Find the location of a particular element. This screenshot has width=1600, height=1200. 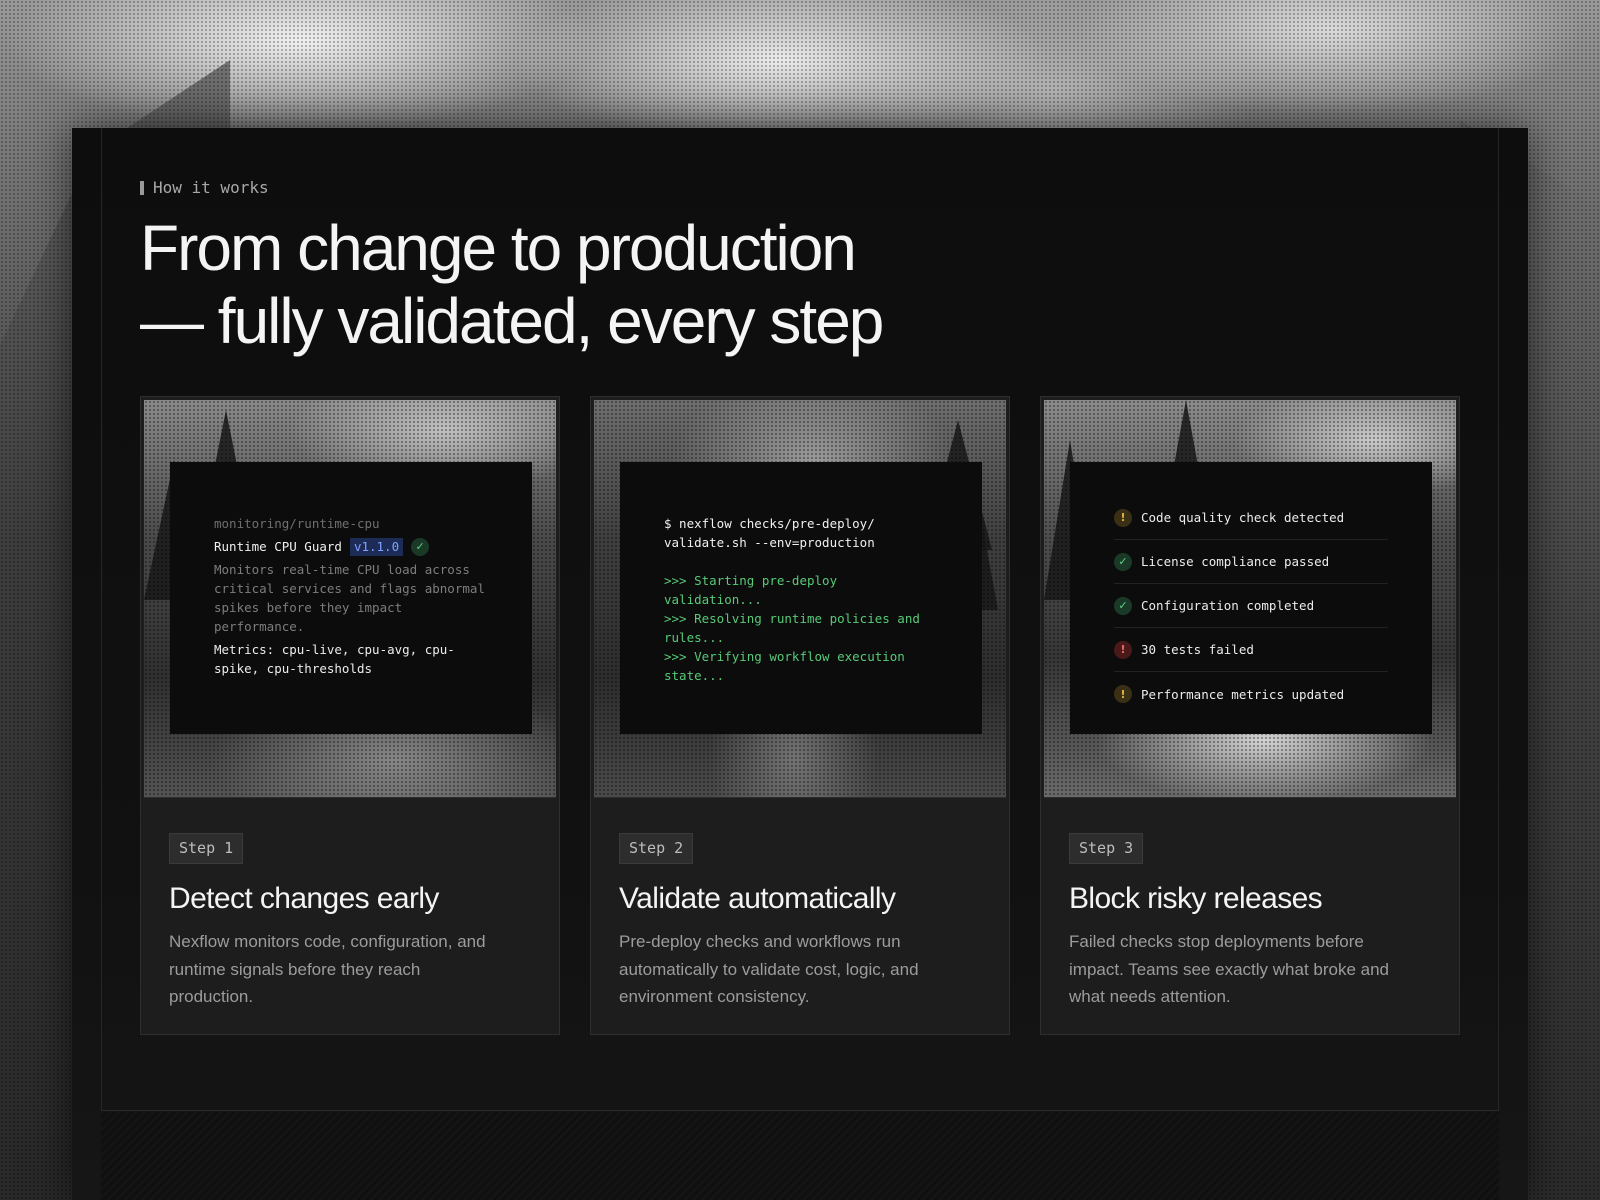

card-title: Block risky releases is located at coordinates (1196, 898).